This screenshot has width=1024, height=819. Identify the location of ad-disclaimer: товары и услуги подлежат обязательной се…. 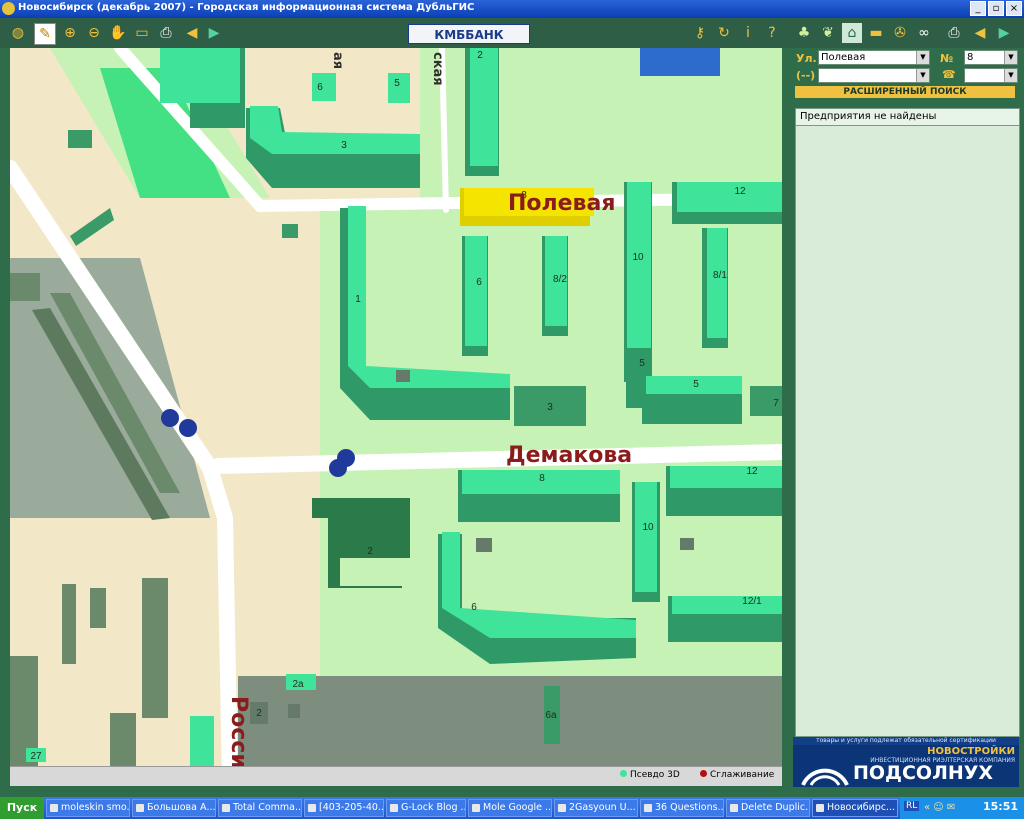
(906, 741).